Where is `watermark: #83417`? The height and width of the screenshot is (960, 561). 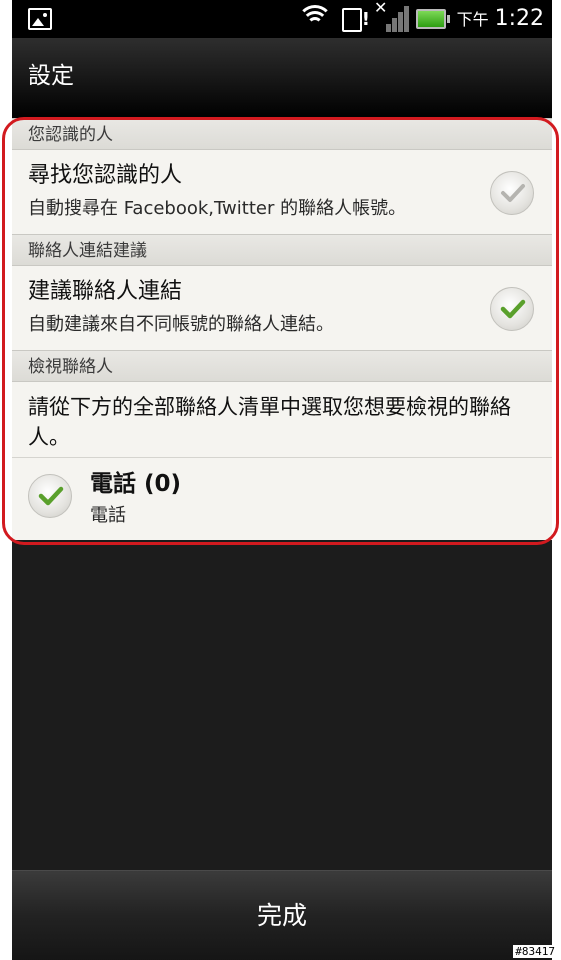
watermark: #83417 is located at coordinates (535, 951).